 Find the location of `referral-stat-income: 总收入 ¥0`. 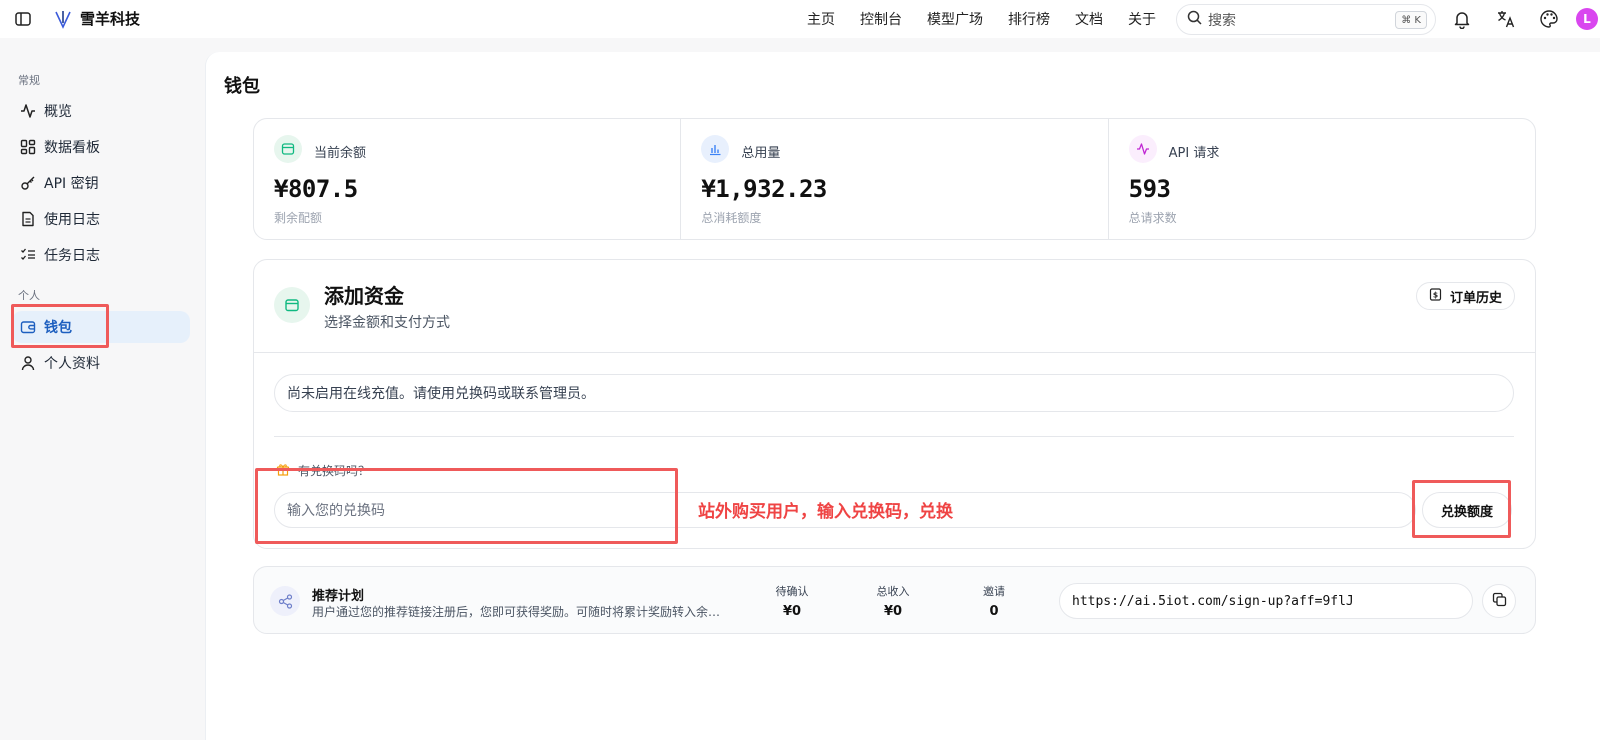

referral-stat-income: 总收入 ¥0 is located at coordinates (893, 601).